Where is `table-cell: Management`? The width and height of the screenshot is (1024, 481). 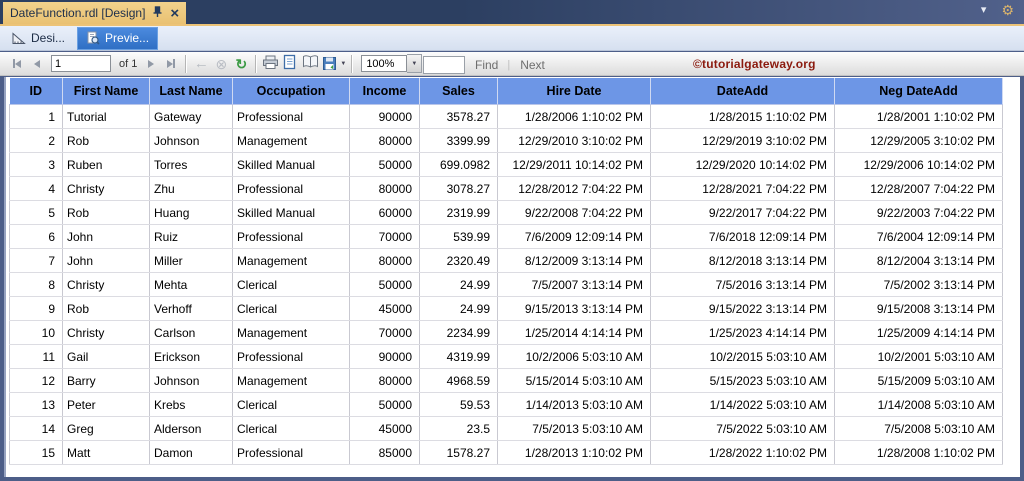
table-cell: Management is located at coordinates (291, 140).